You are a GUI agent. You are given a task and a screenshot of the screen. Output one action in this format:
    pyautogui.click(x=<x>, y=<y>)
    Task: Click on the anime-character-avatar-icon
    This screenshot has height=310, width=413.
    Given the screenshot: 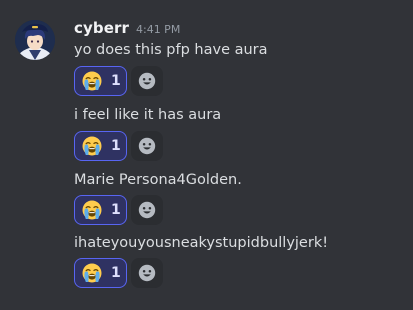 What is the action you would take?
    pyautogui.click(x=35, y=40)
    